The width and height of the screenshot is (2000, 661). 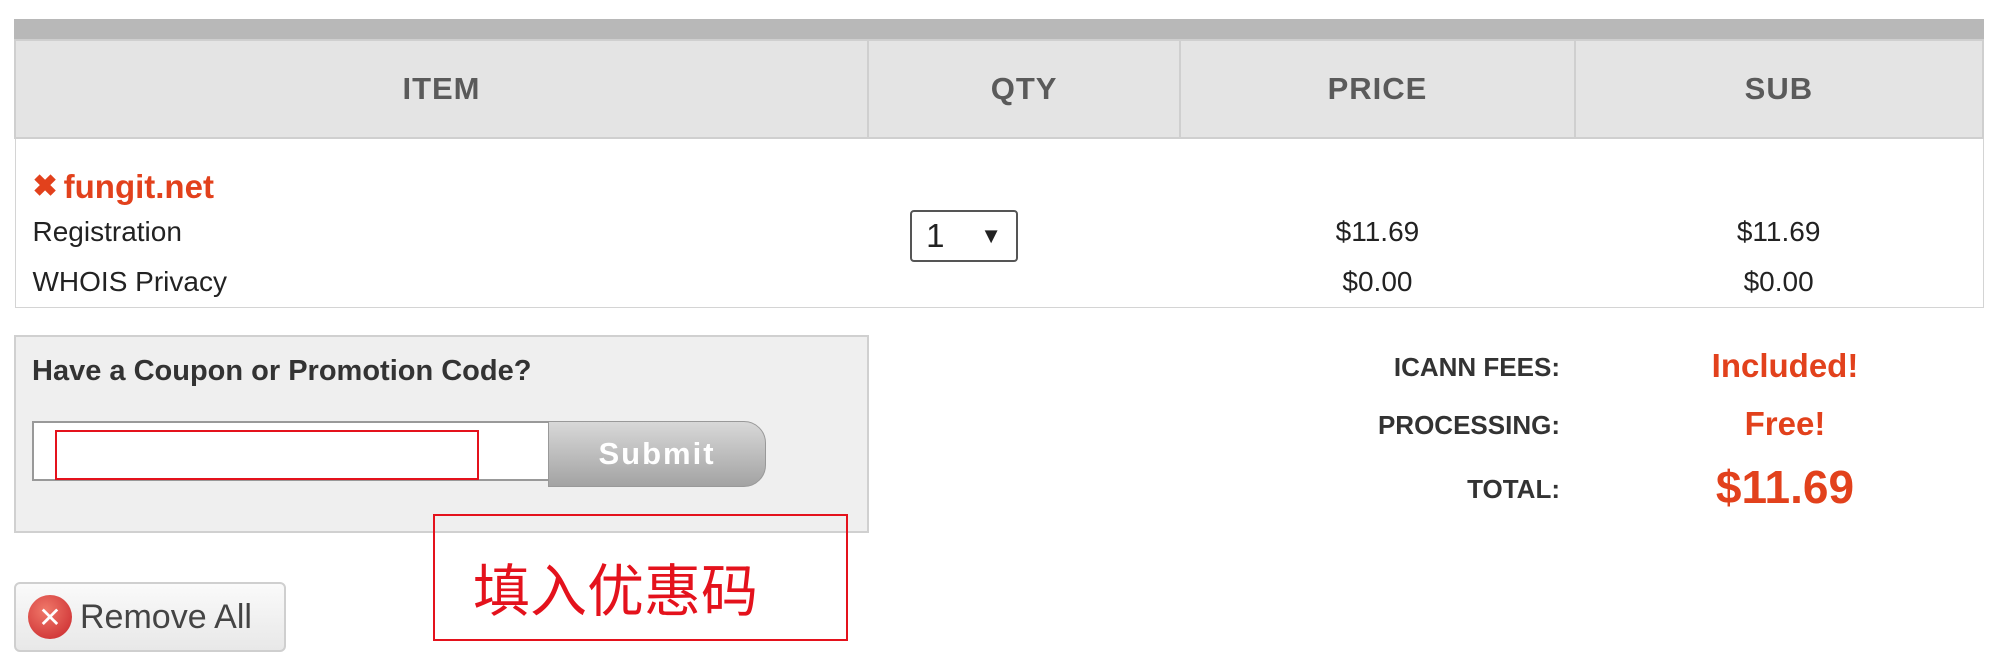 I want to click on remove-circle-icon: ✕, so click(x=50, y=617).